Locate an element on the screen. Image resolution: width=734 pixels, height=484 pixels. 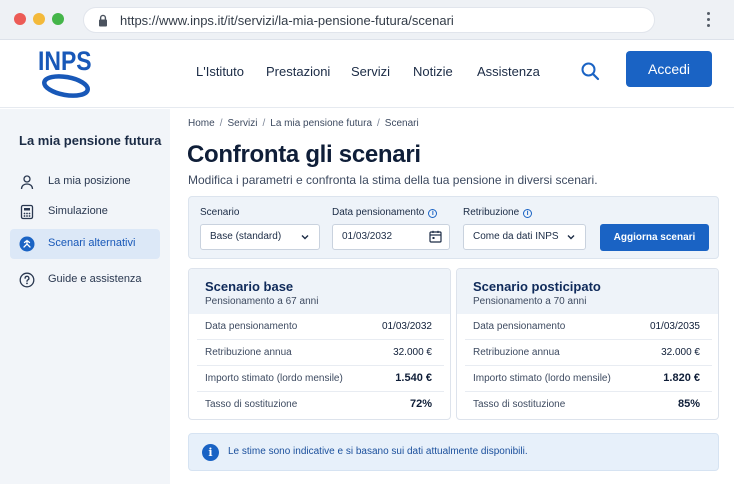
calculator-icon is located at coordinates (27, 212).